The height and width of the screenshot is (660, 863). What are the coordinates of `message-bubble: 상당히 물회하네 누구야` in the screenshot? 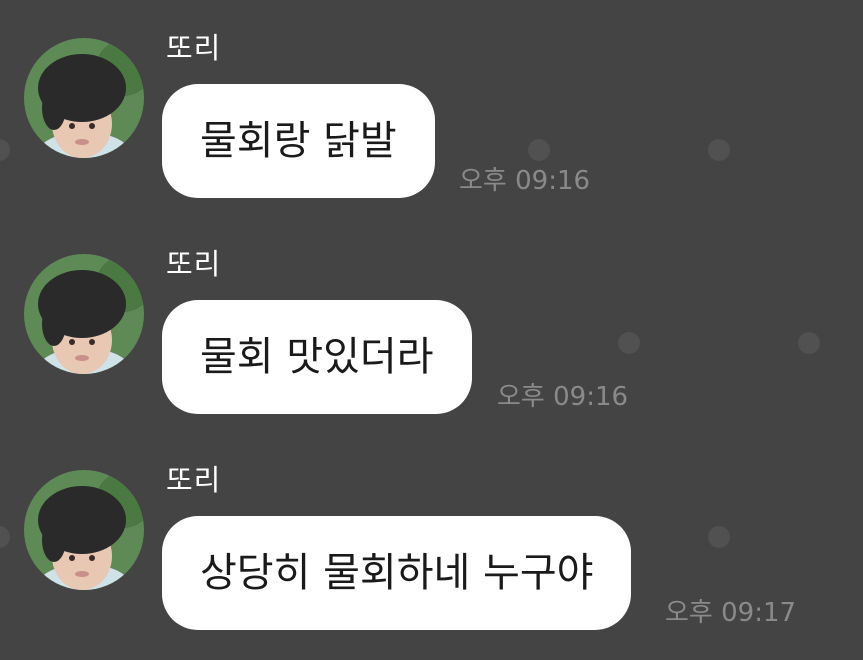 It's located at (397, 573).